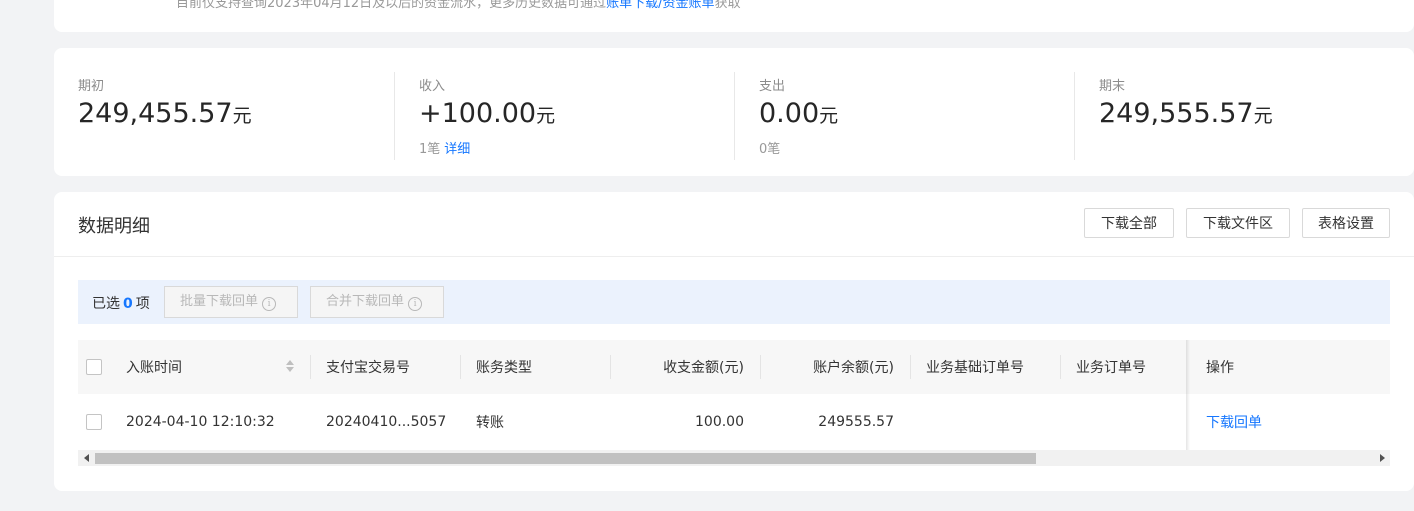  I want to click on sort-icon, so click(290, 367).